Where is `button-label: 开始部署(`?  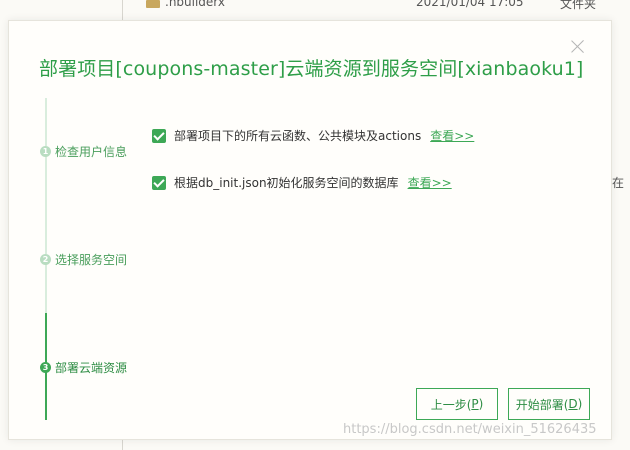 button-label: 开始部署( is located at coordinates (542, 404).